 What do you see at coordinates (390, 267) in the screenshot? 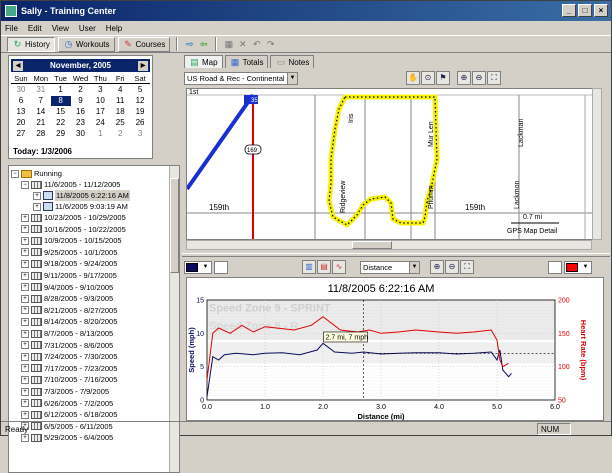
I see `x-axis-select: Distance ▼` at bounding box center [390, 267].